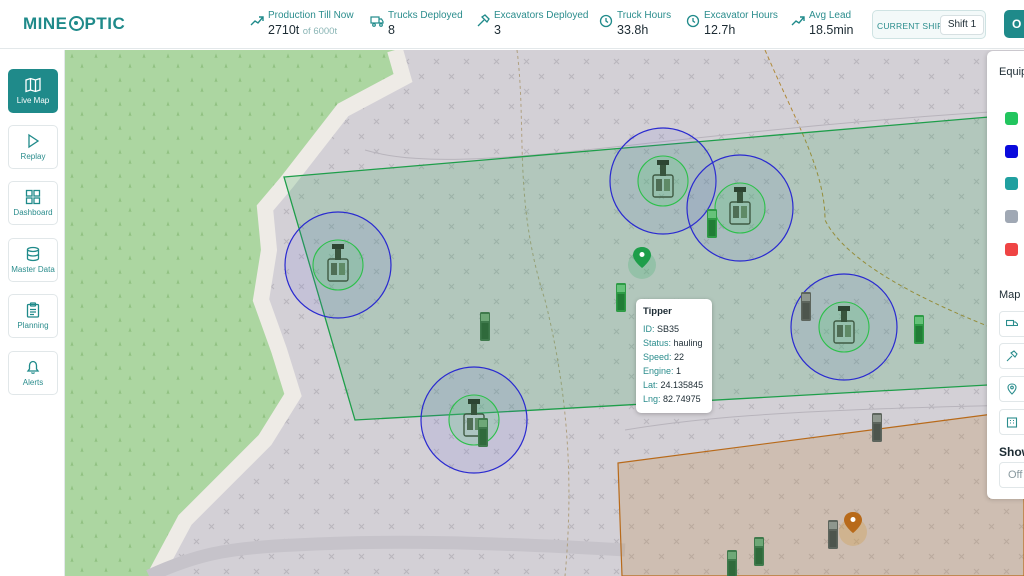  What do you see at coordinates (633, 30) in the screenshot?
I see `stat-truck-hours-value: 33.8h` at bounding box center [633, 30].